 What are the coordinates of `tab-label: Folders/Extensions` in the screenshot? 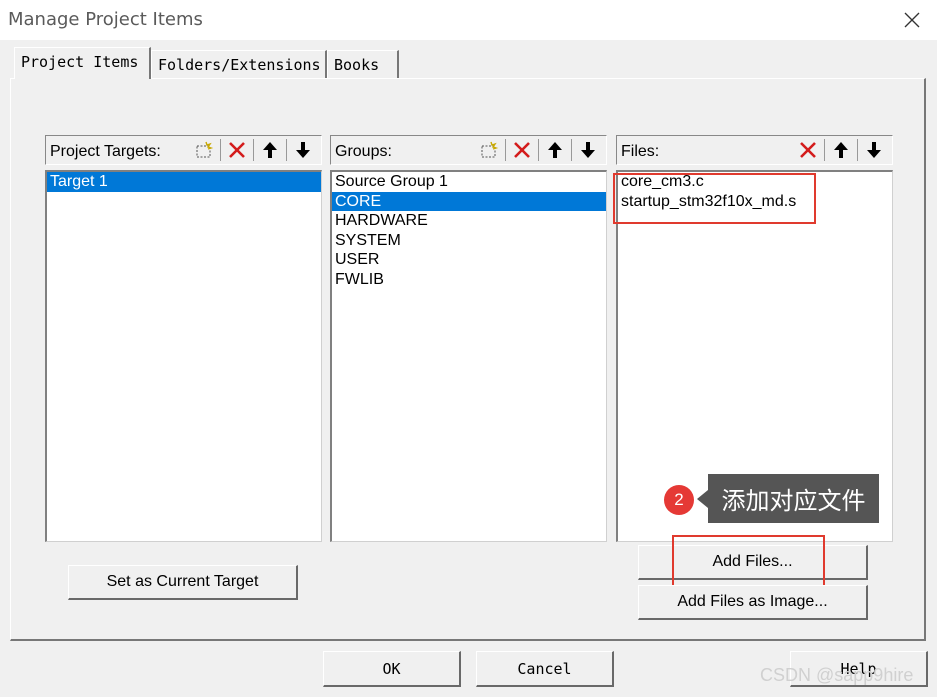 It's located at (239, 65).